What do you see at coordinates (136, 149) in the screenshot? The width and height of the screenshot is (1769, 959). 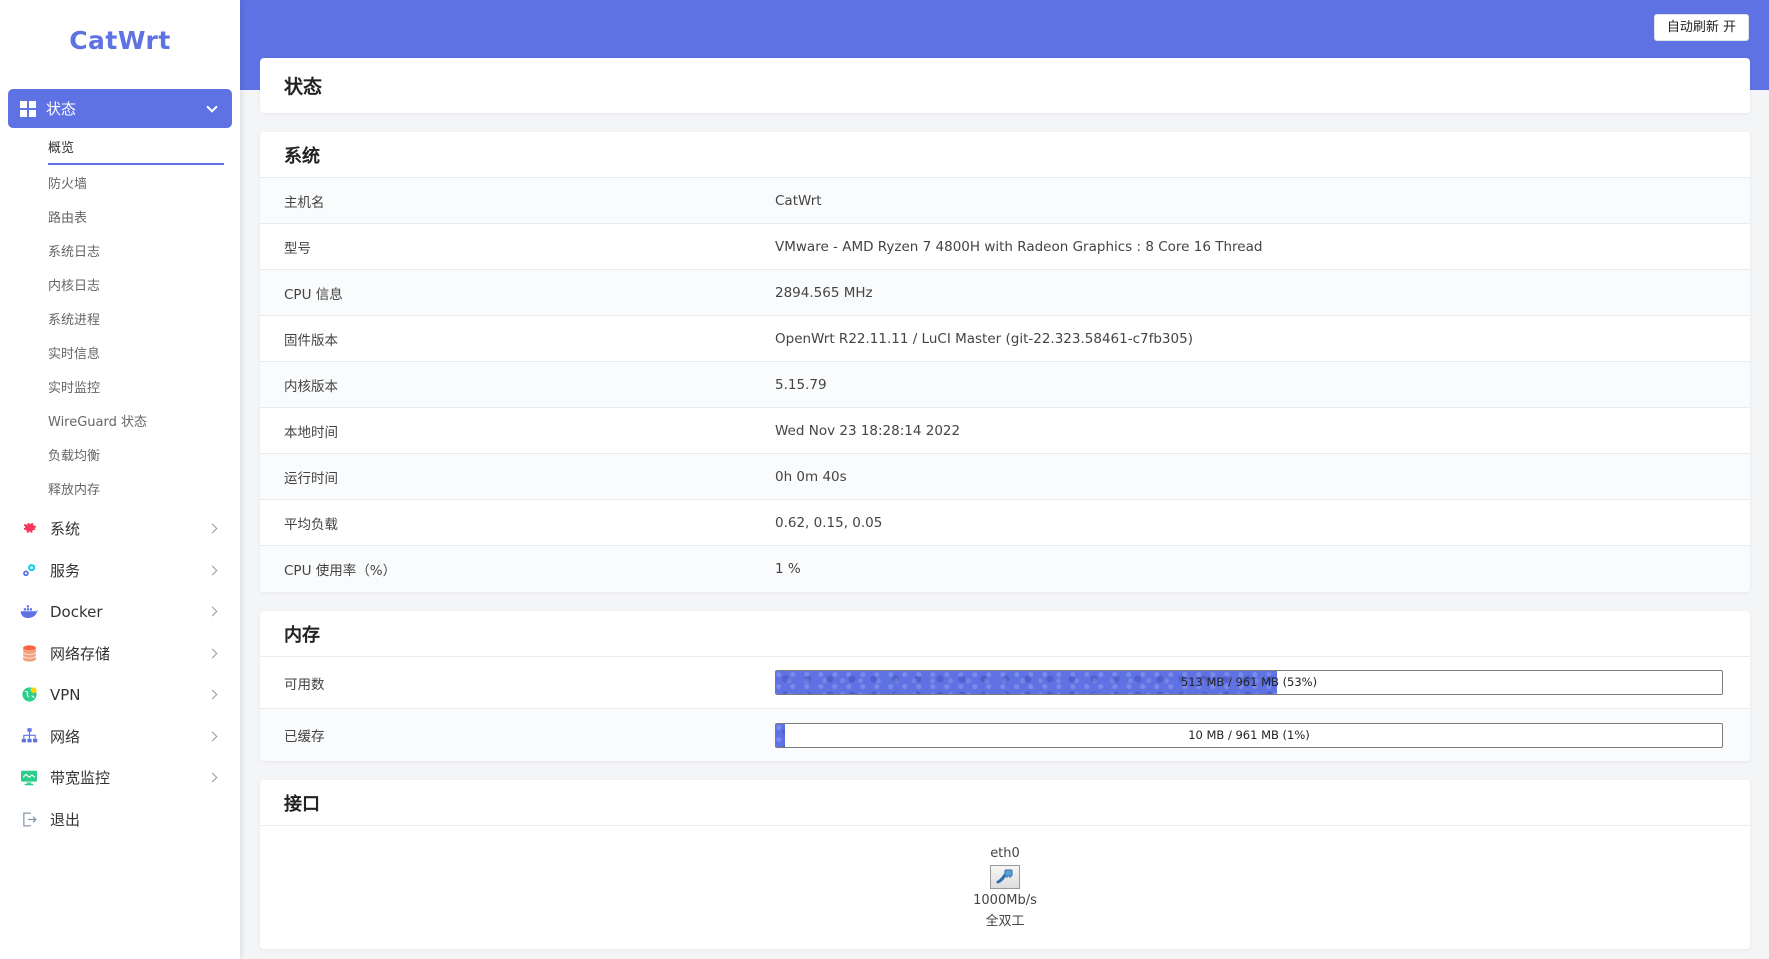 I see `submenu-overview: 概览` at bounding box center [136, 149].